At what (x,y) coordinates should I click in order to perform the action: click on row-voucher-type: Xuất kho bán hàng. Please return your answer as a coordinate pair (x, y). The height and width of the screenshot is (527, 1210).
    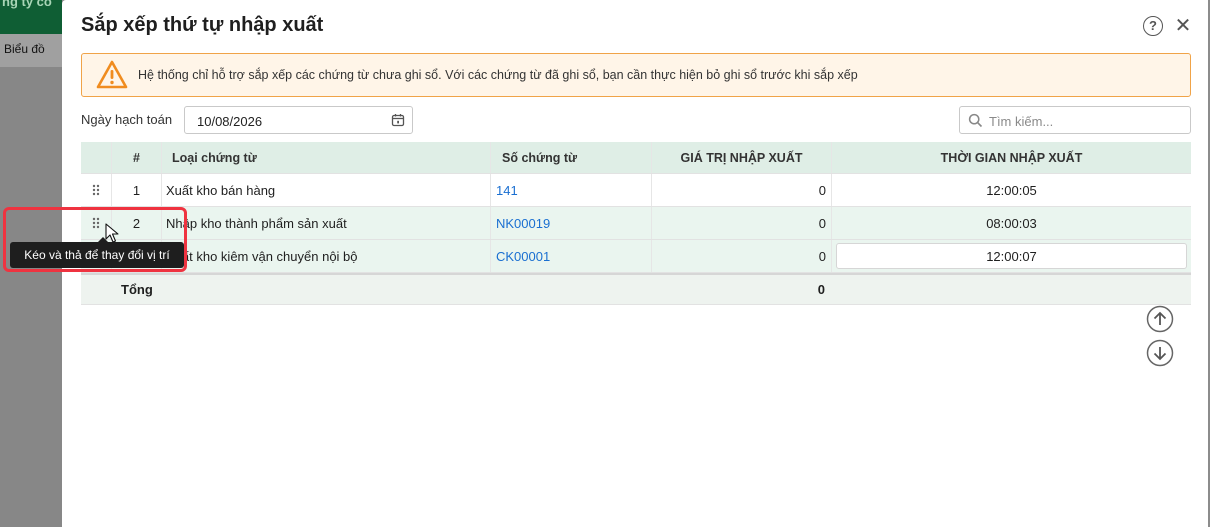
    Looking at the image, I should click on (326, 190).